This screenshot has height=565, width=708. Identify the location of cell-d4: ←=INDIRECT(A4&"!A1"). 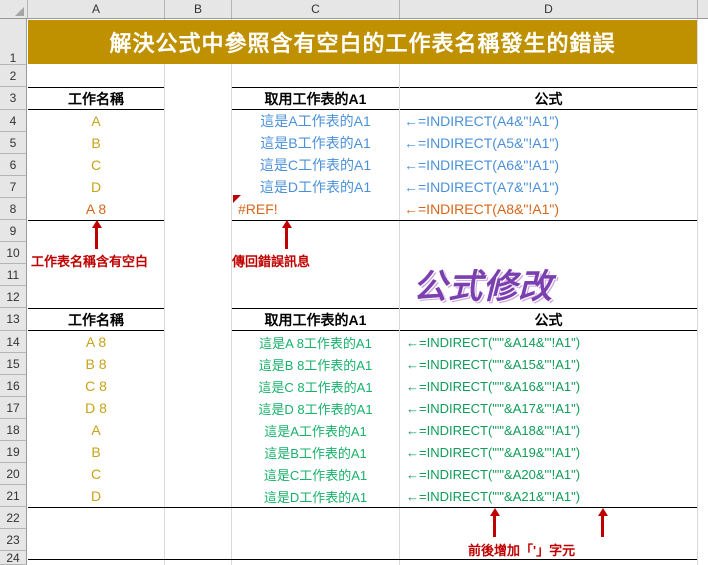
(550, 121).